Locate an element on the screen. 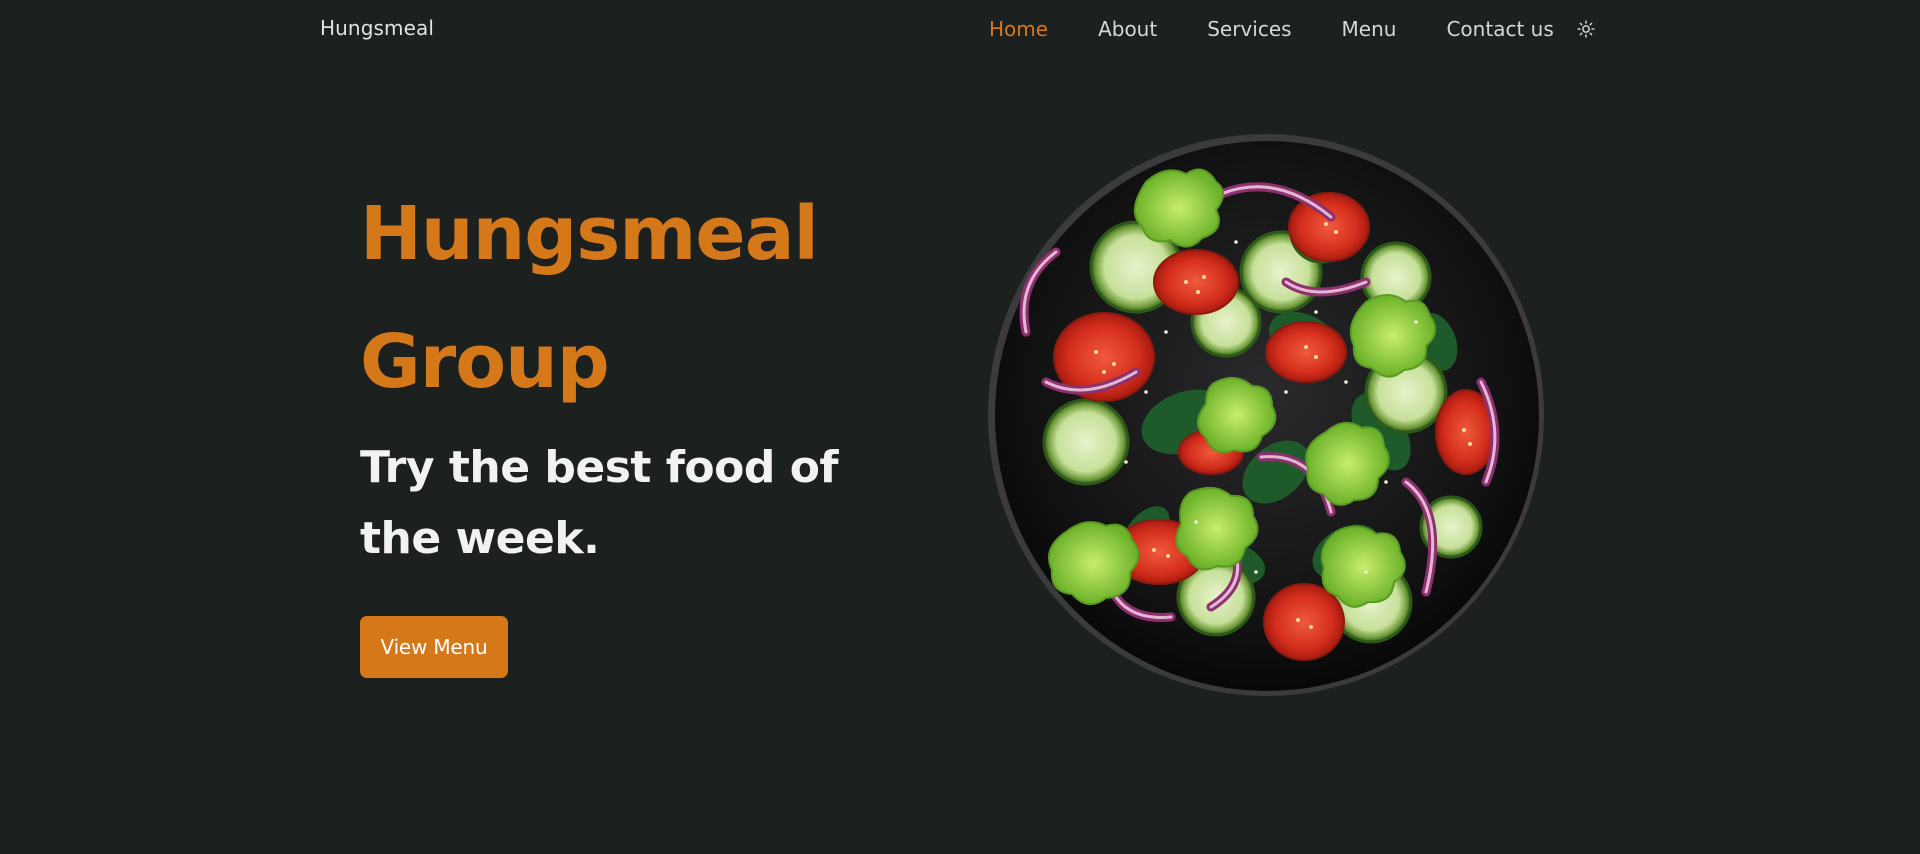  sun-icon is located at coordinates (1586, 29).